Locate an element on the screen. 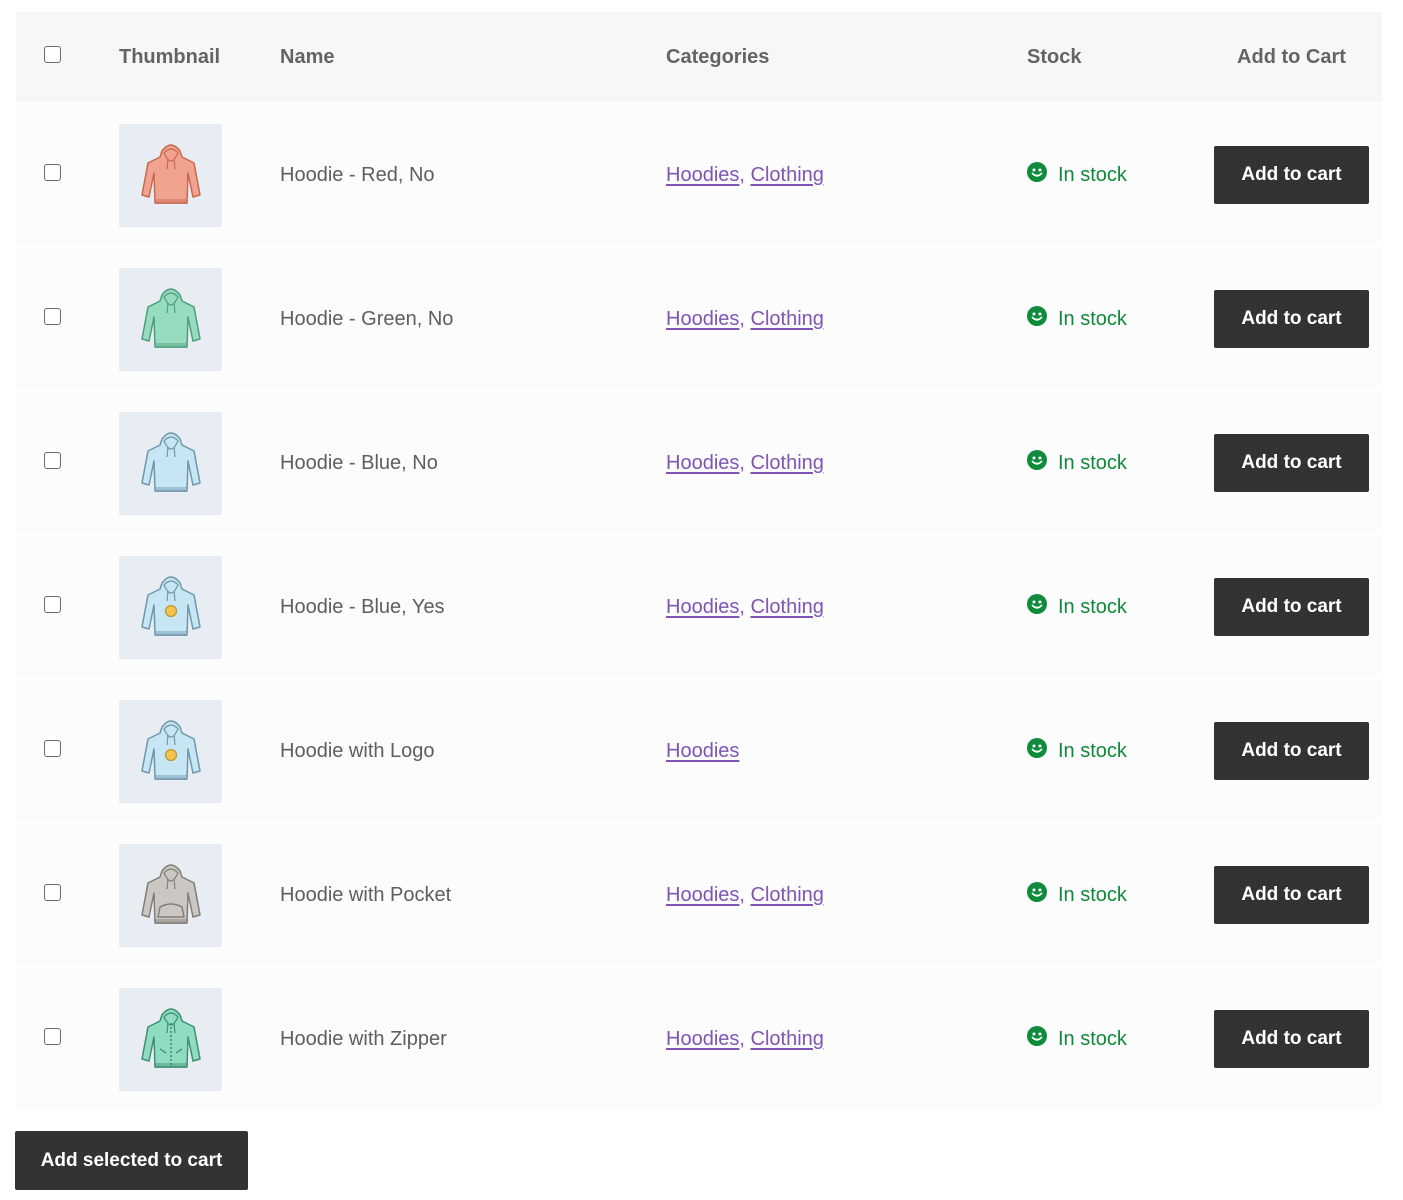 The height and width of the screenshot is (1200, 1403). product-name: Hoodie - Blue, No is located at coordinates (359, 462).